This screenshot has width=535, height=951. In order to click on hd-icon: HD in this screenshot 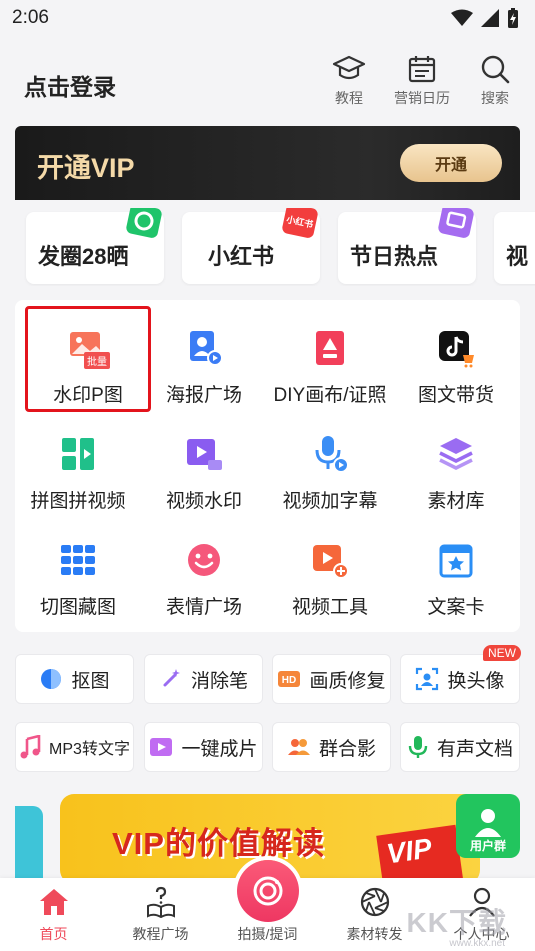, I will do `click(289, 679)`.